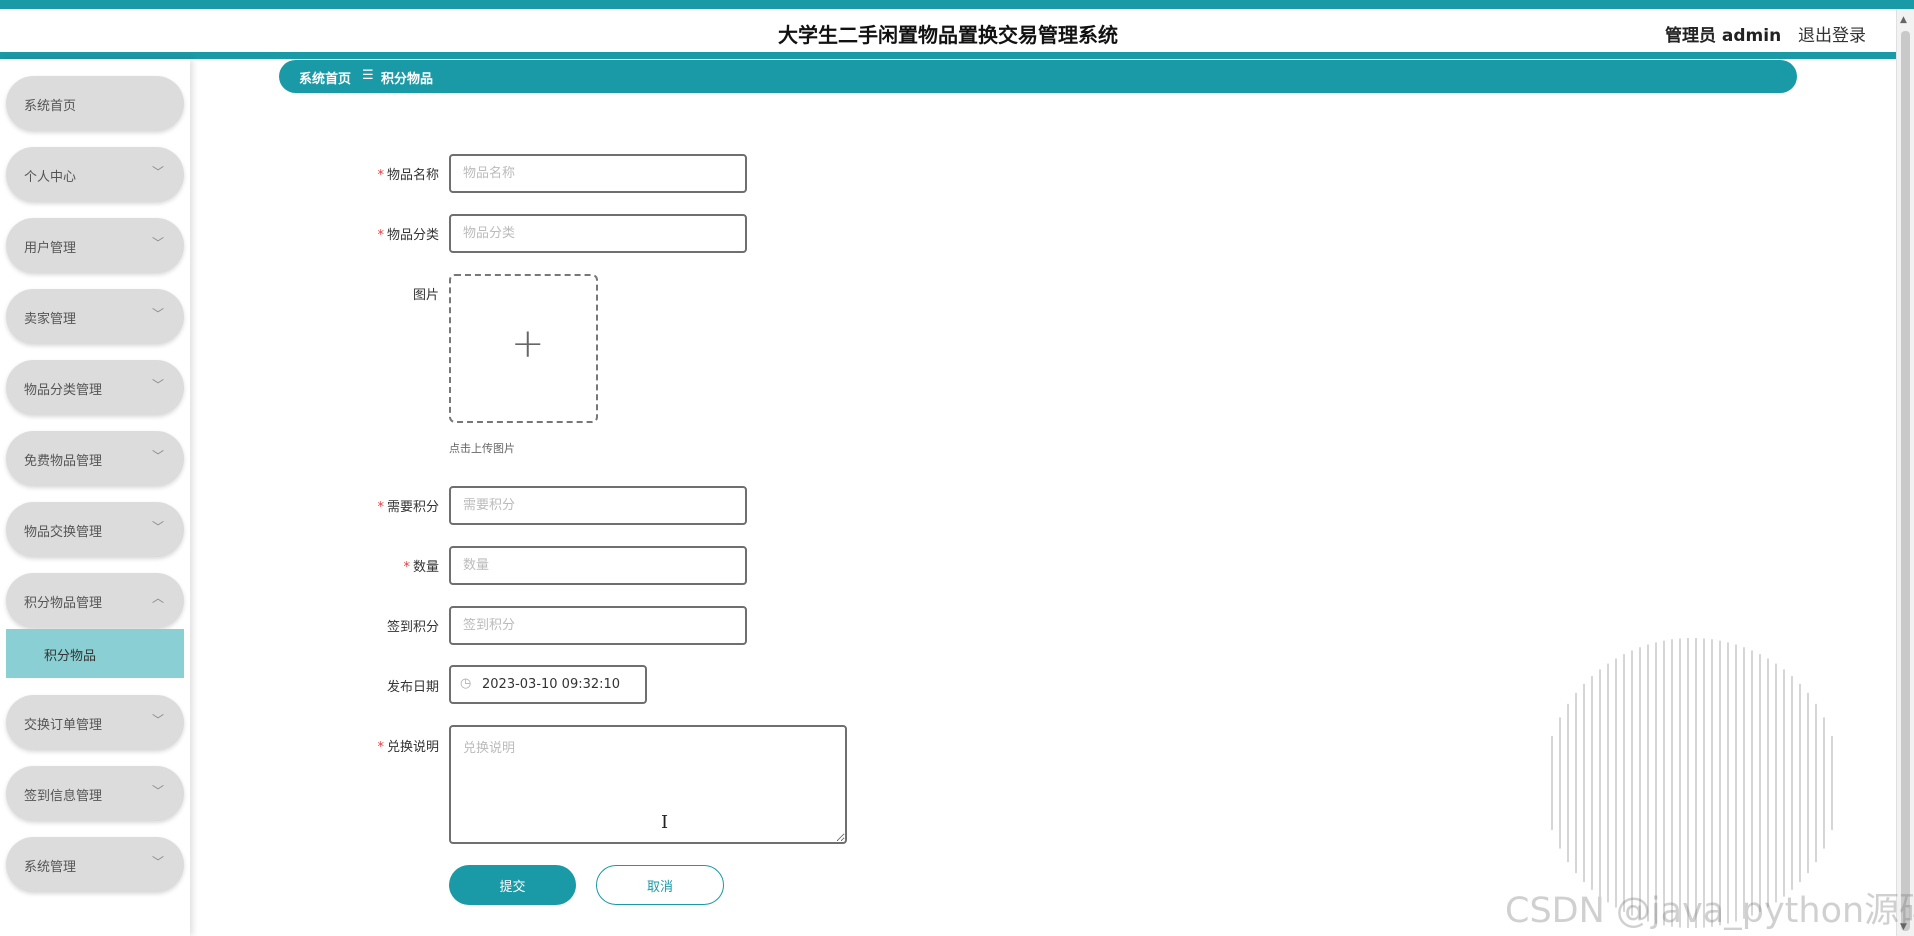 Image resolution: width=1914 pixels, height=936 pixels. What do you see at coordinates (63, 725) in the screenshot?
I see `sidebar-item-label: 交换订单管理` at bounding box center [63, 725].